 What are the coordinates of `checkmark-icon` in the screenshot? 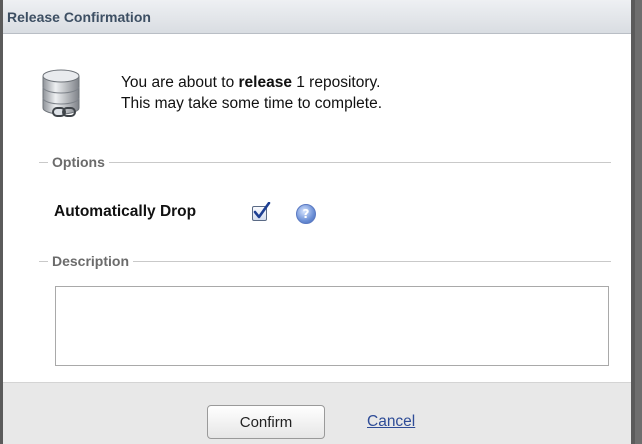 It's located at (262, 210).